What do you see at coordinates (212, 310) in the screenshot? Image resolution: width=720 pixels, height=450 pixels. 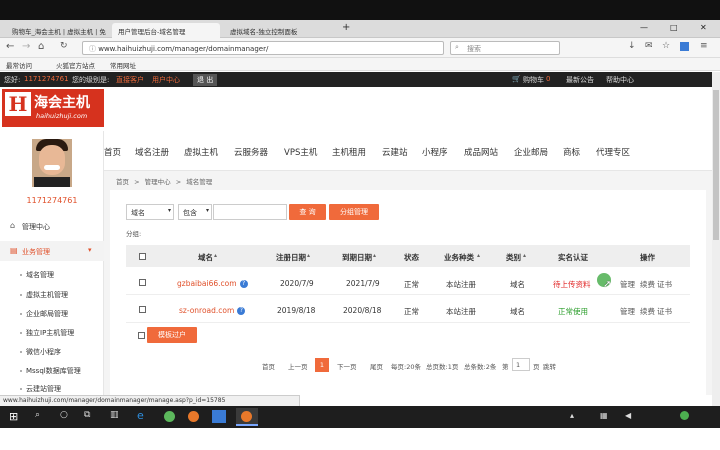 I see `domain-link: sz-onroad.com?` at bounding box center [212, 310].